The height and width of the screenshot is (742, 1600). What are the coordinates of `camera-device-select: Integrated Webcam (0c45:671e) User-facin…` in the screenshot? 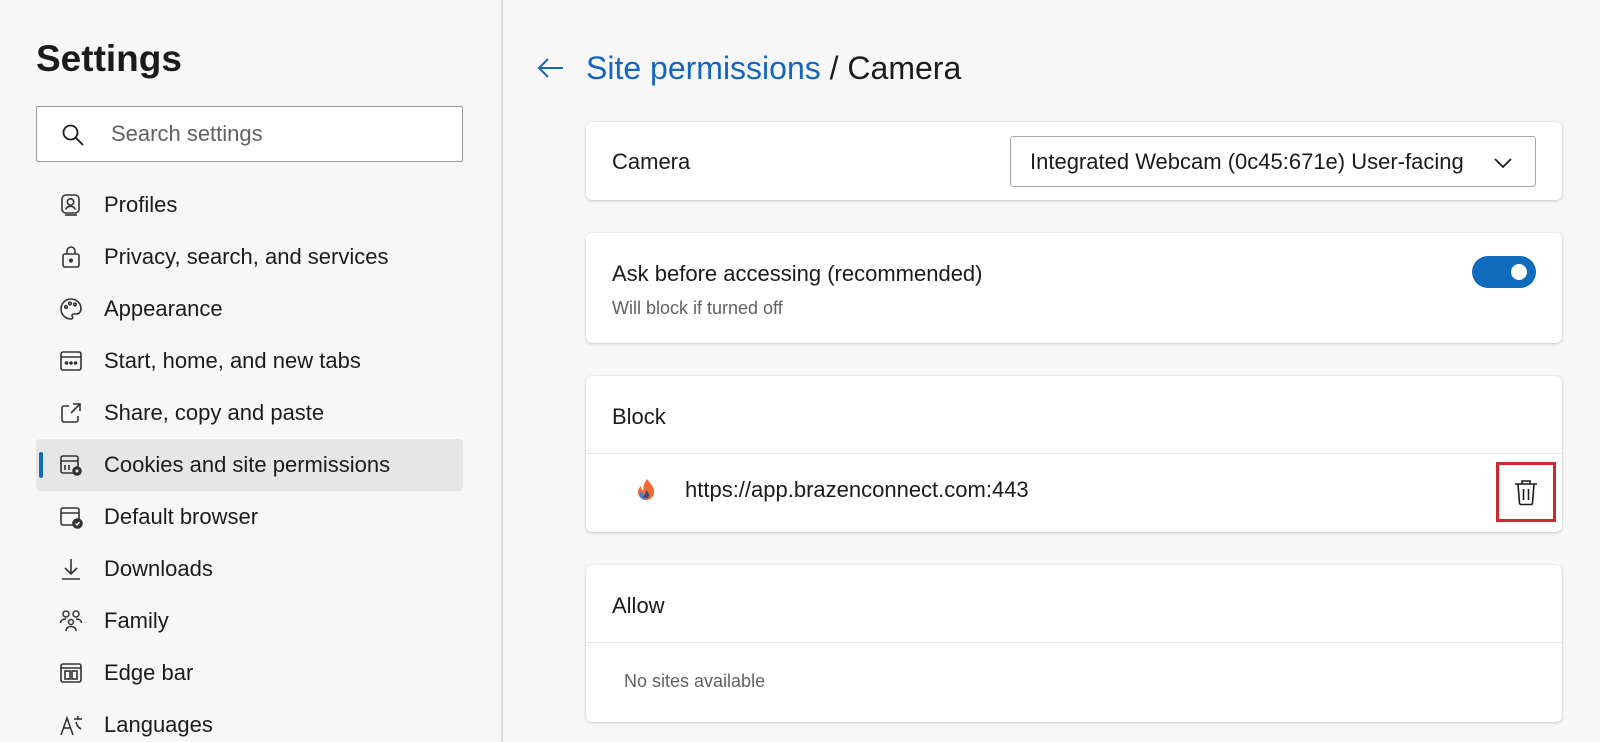 It's located at (1273, 161).